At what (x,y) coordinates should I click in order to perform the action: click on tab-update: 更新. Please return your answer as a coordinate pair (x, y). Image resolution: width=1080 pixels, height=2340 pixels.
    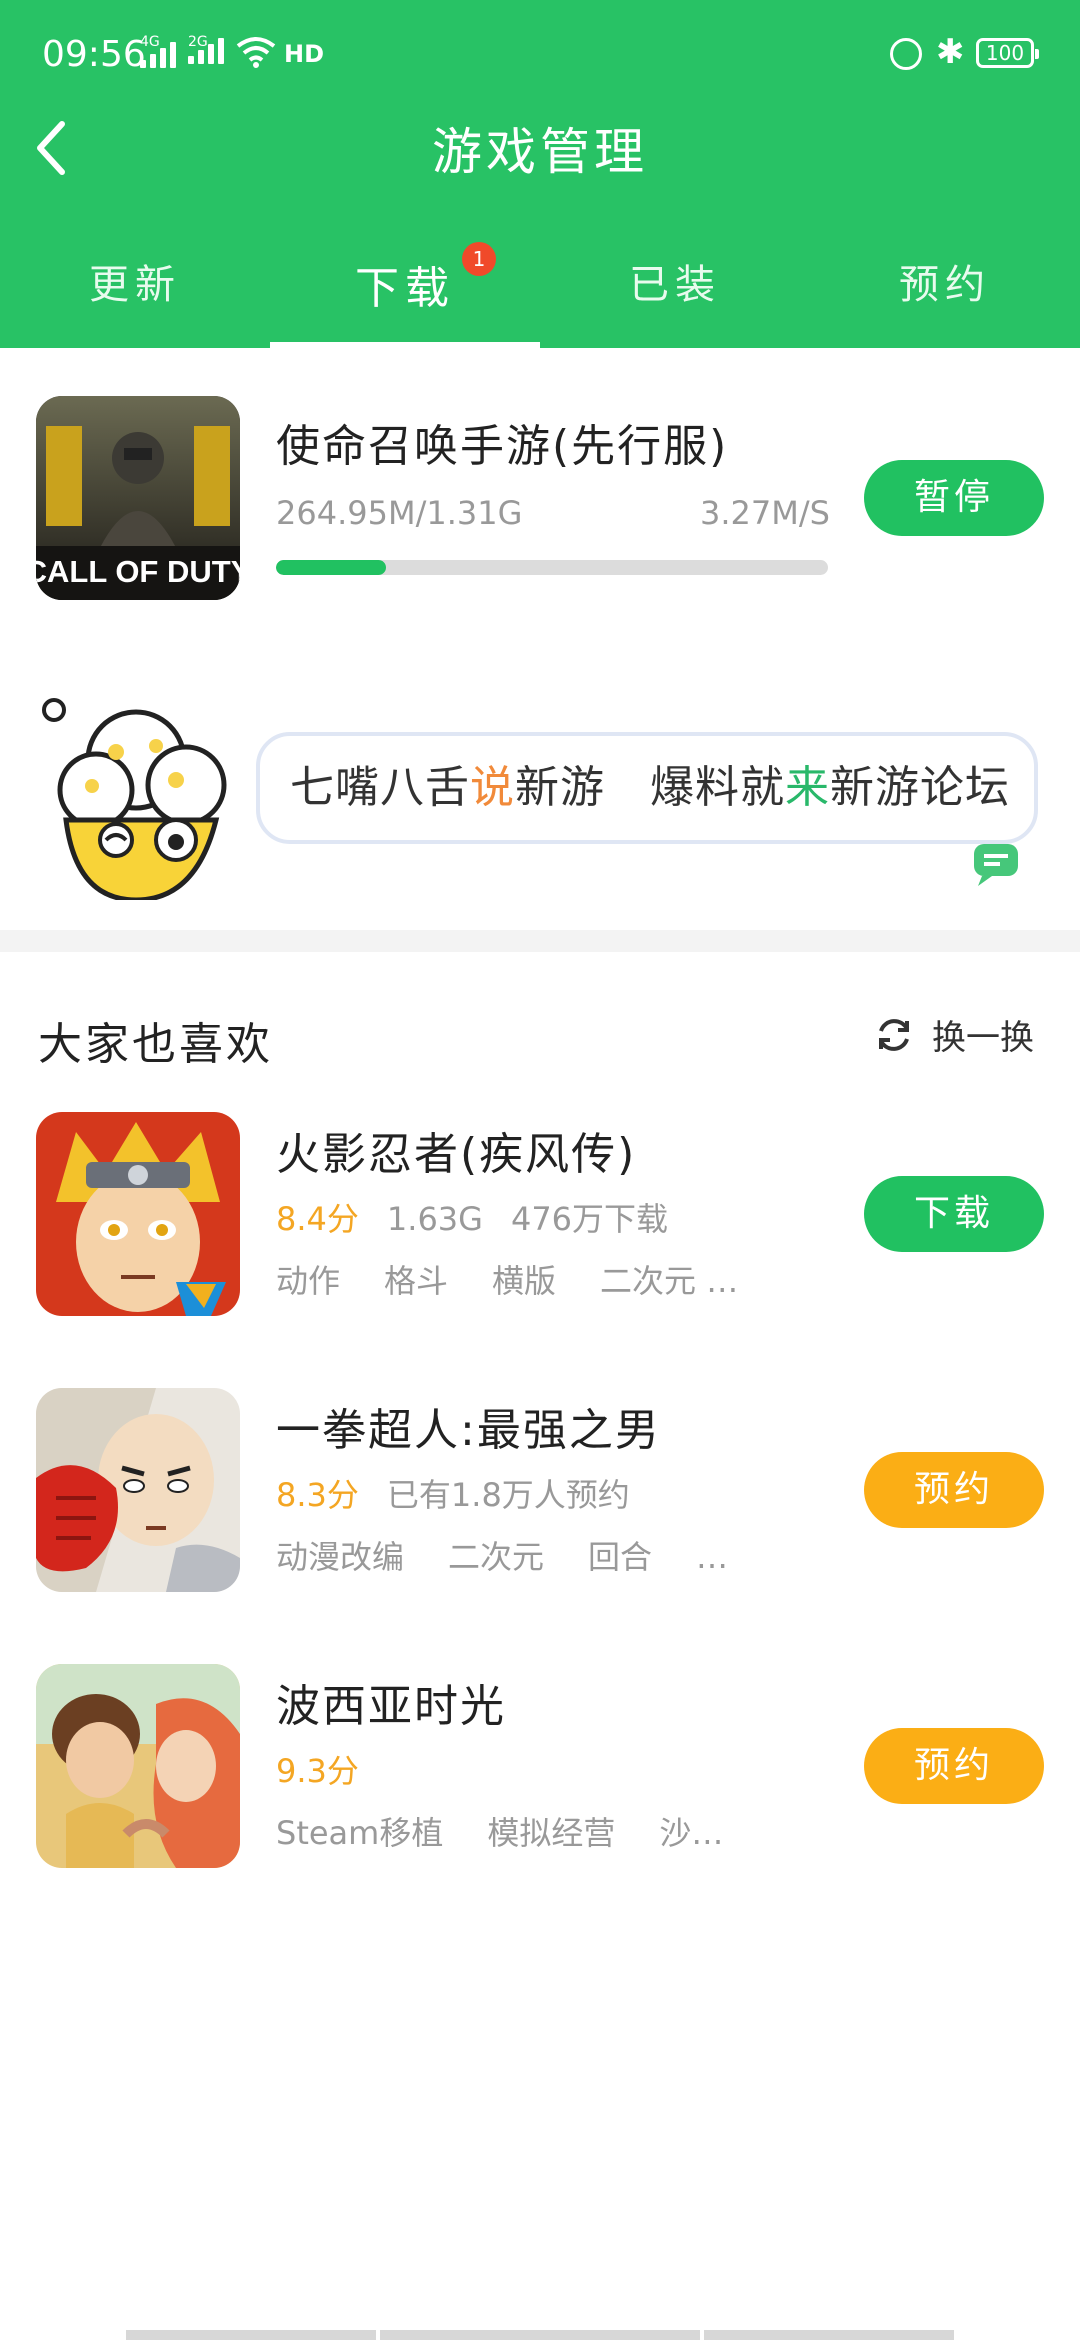
    Looking at the image, I should click on (135, 292).